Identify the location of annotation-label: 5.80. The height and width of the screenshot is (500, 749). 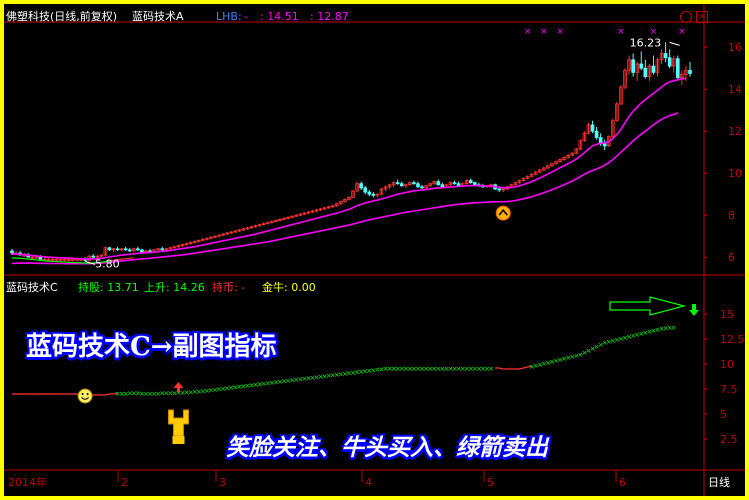
(107, 263).